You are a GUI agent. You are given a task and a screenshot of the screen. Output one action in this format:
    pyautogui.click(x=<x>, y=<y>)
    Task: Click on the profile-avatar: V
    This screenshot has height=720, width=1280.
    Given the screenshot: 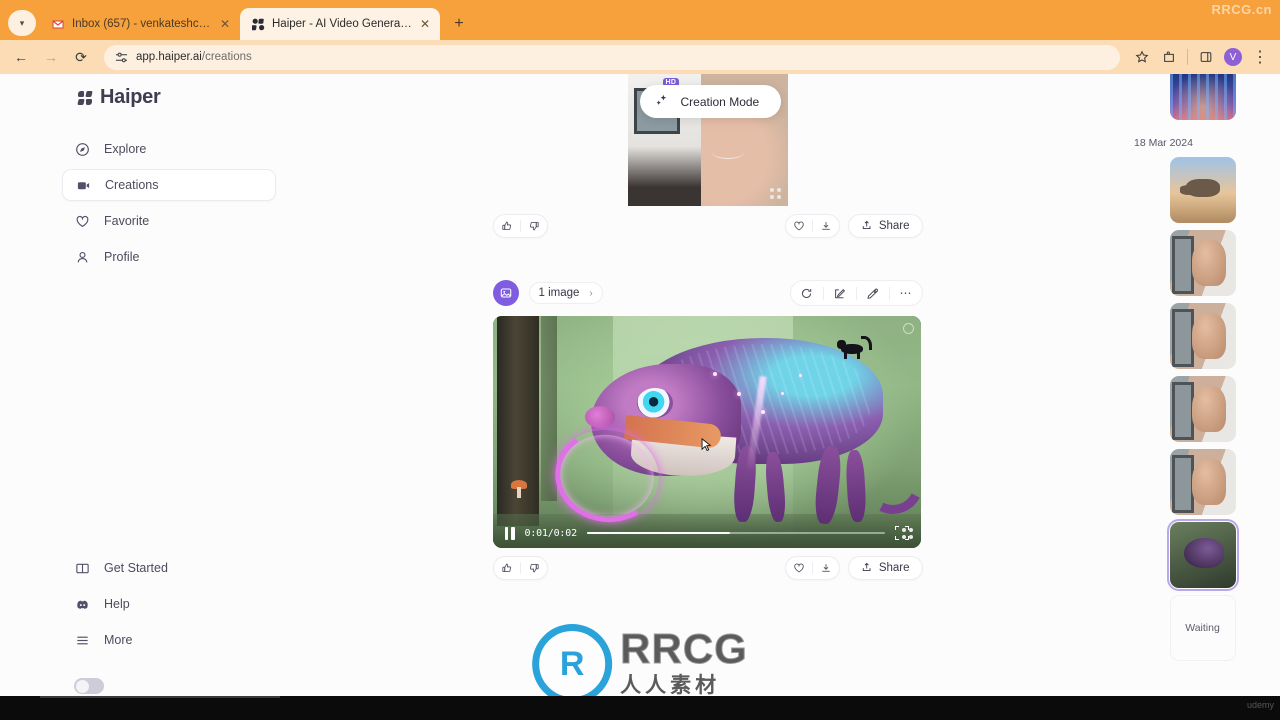 What is the action you would take?
    pyautogui.click(x=1233, y=57)
    